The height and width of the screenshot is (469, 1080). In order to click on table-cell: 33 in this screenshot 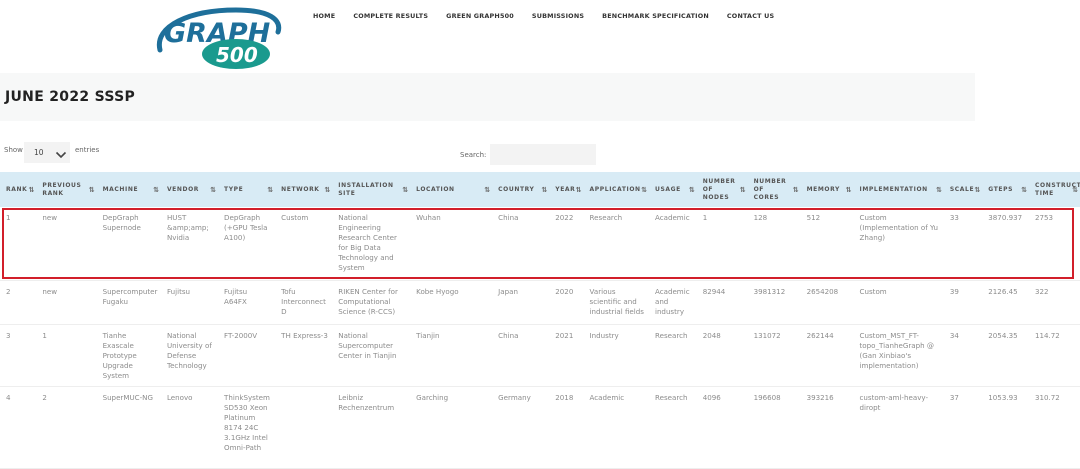, I will do `click(963, 244)`.